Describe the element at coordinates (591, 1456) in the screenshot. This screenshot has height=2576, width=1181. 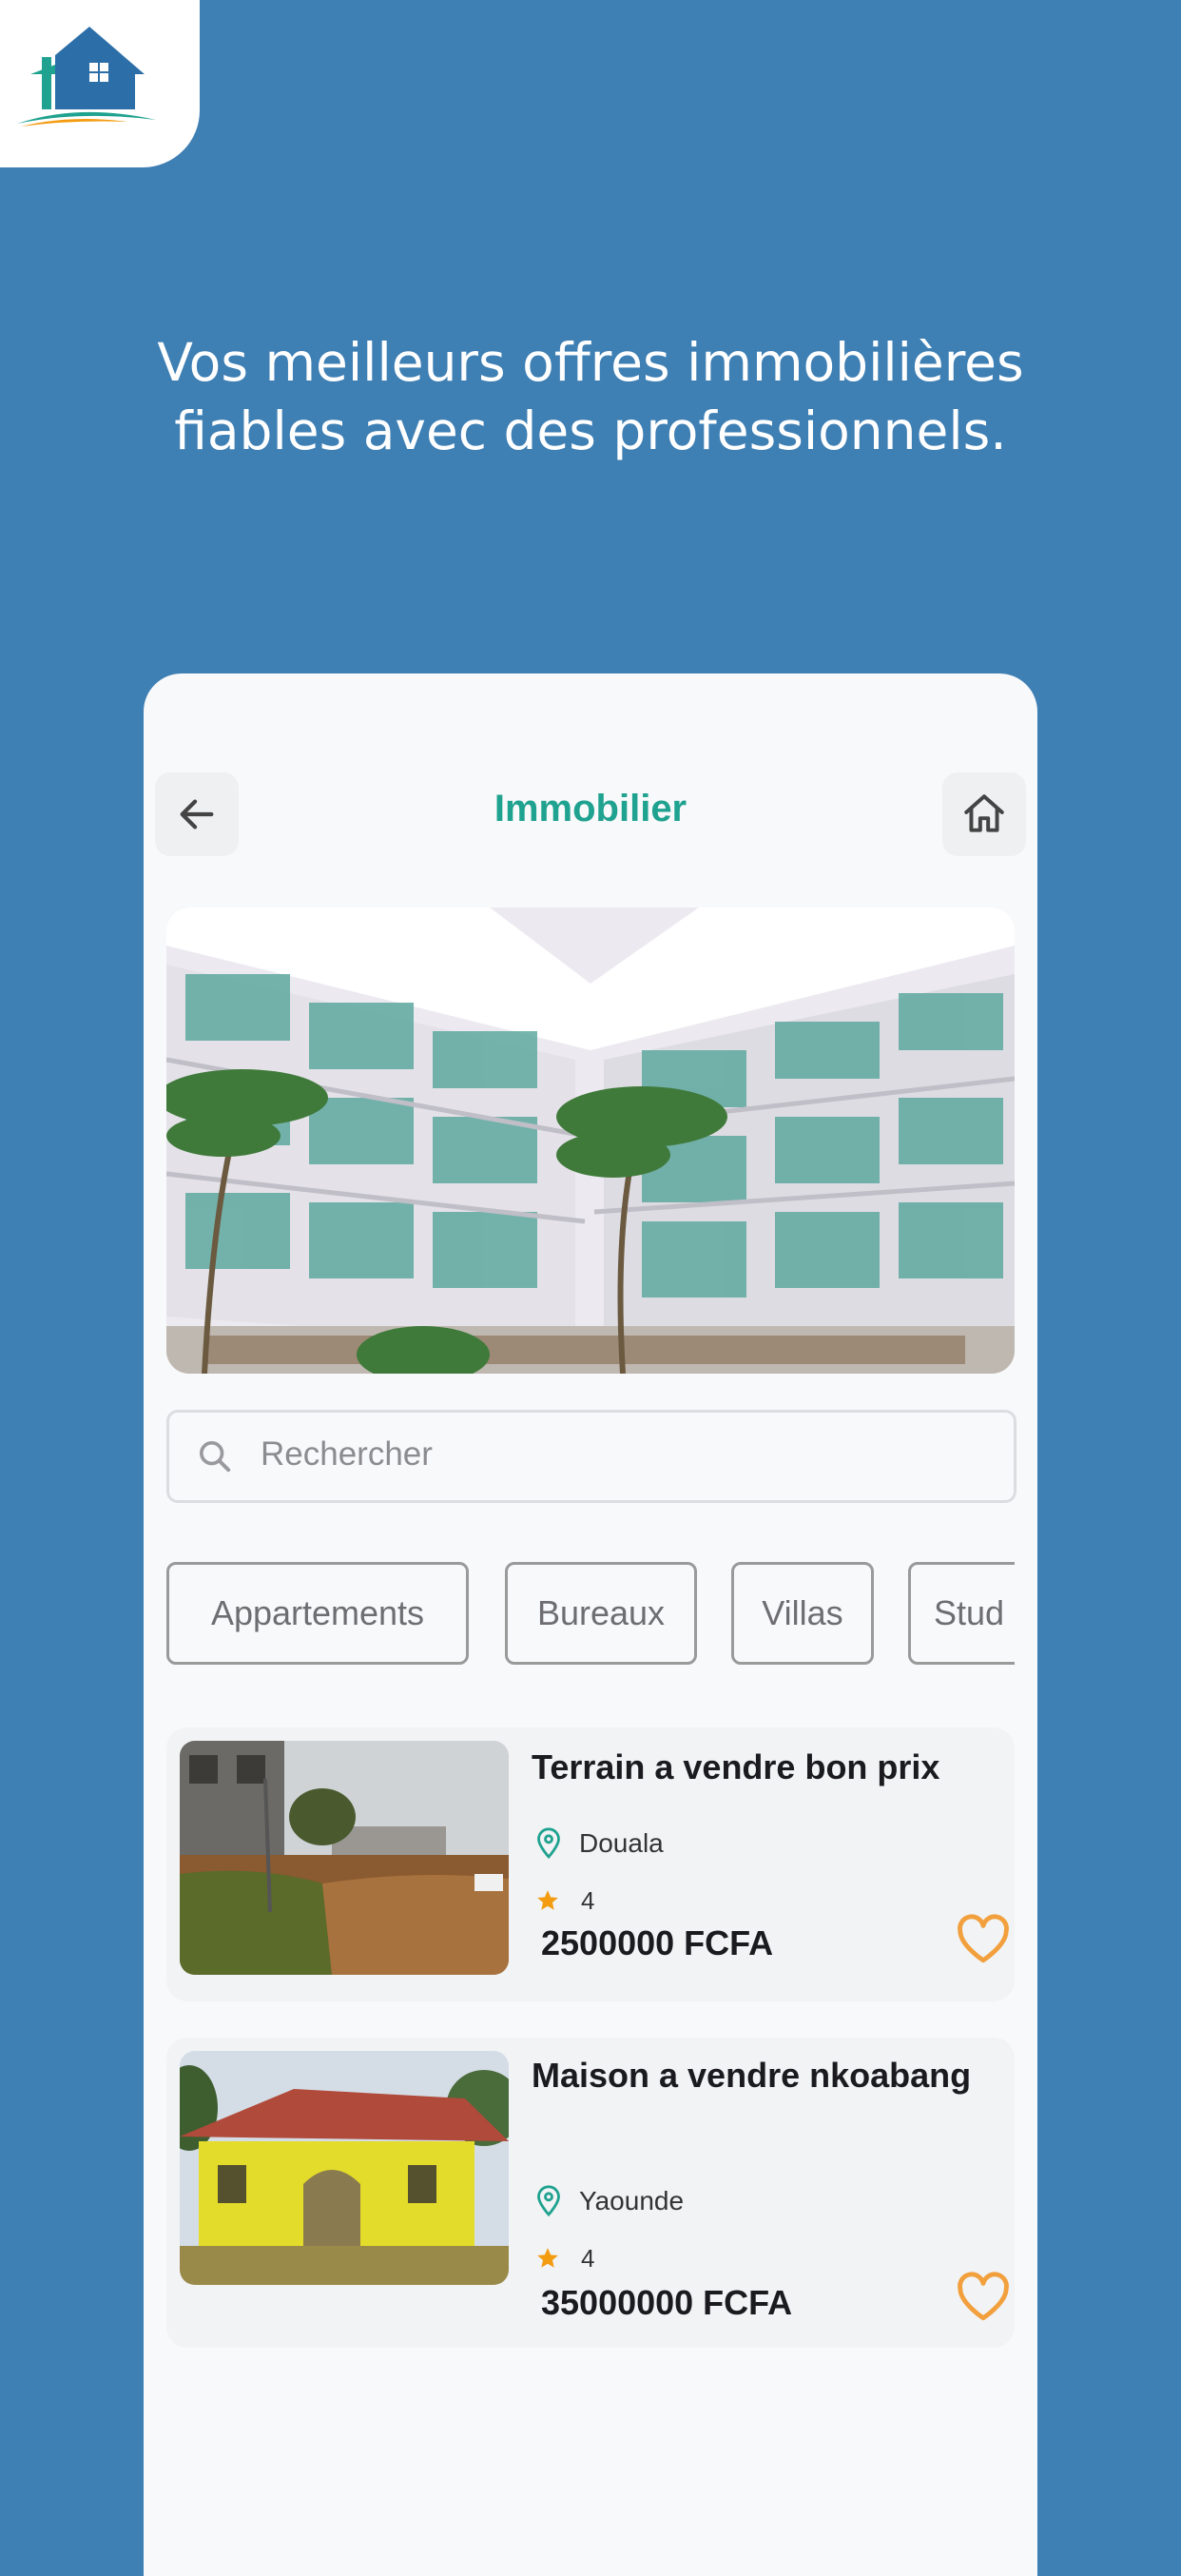
I see `search-input: Rechercher` at that location.